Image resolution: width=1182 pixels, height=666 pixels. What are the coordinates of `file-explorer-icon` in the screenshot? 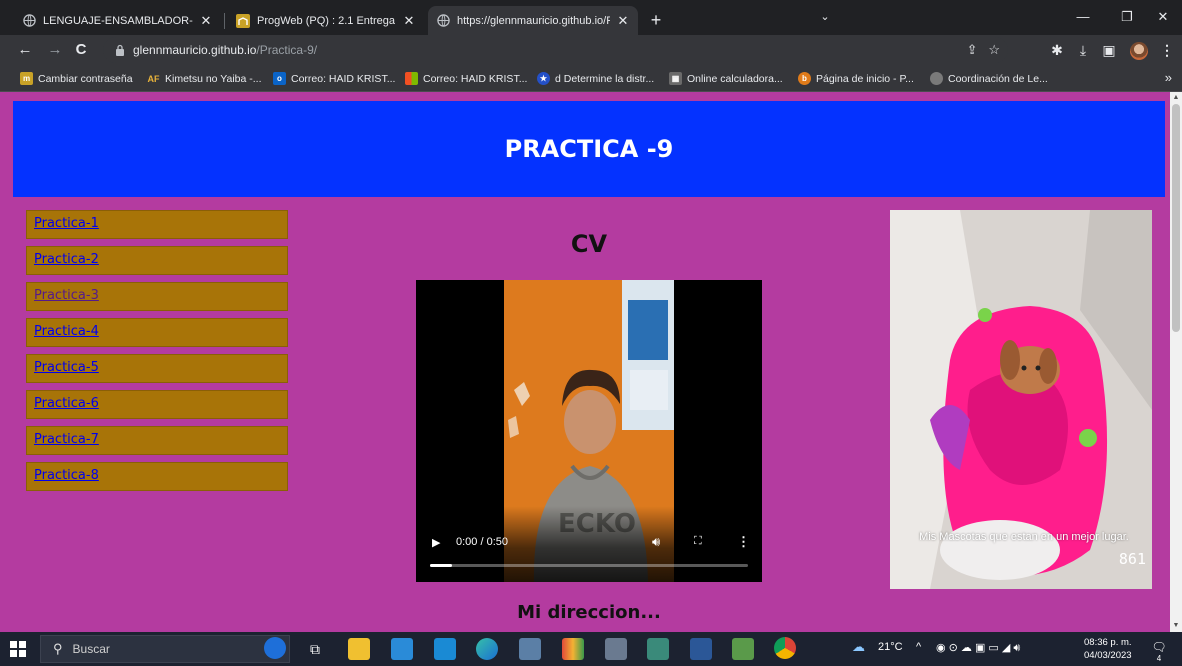 It's located at (359, 649).